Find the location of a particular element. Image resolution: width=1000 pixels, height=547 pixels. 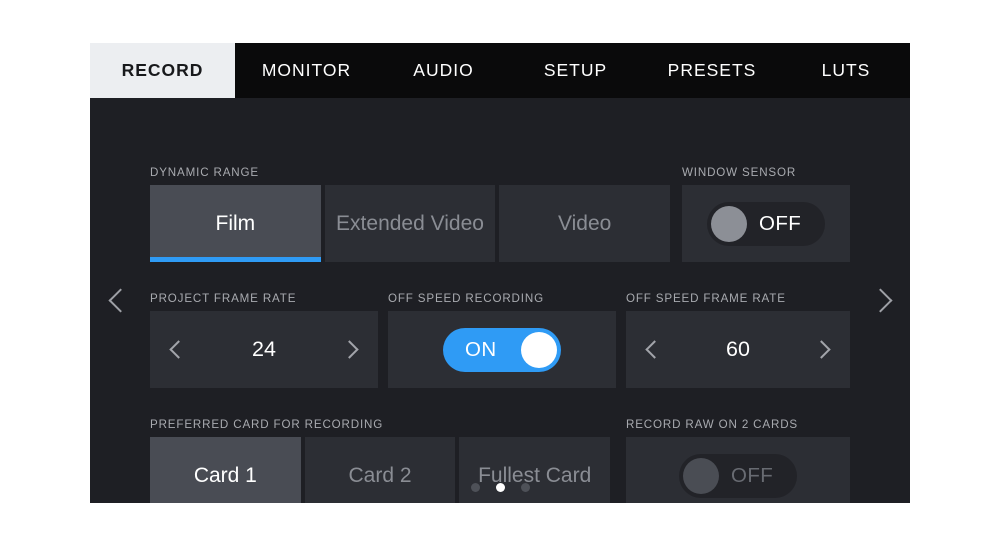

tab-luts: LUTS is located at coordinates (846, 70).